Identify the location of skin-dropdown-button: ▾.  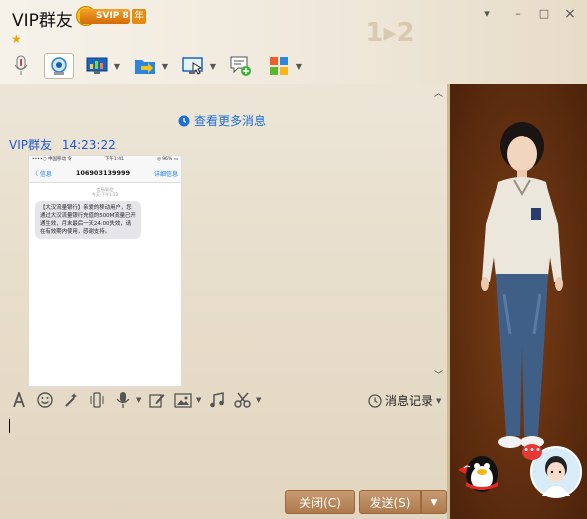
(487, 14).